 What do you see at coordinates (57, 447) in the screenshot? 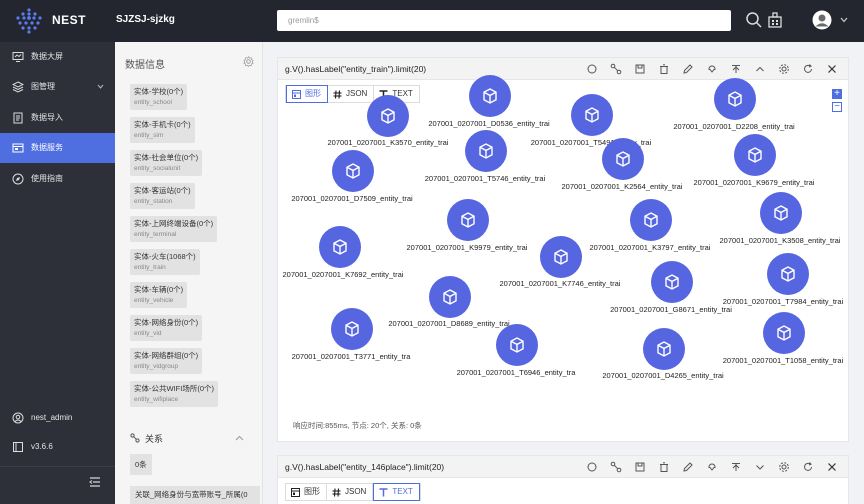
I see `sidebar-version: v3.6.6` at bounding box center [57, 447].